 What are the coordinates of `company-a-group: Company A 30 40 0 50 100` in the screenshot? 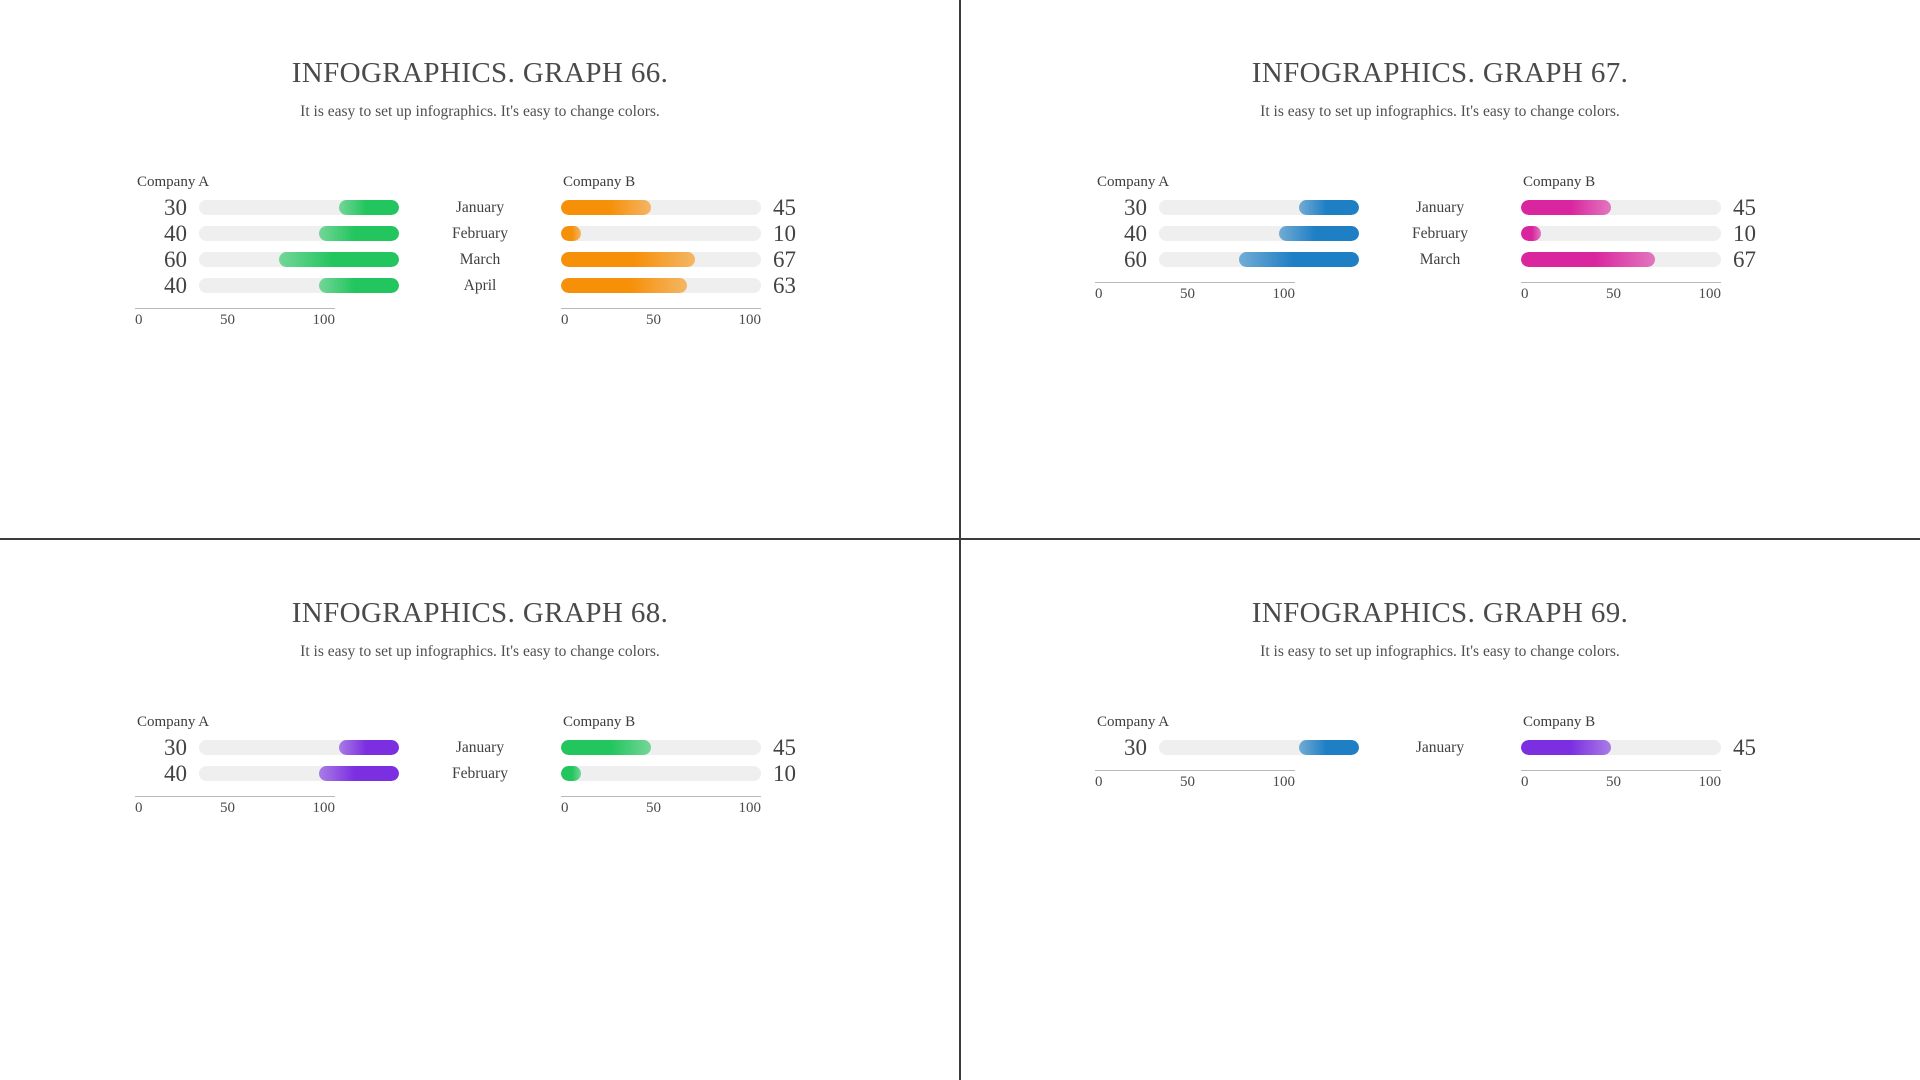 It's located at (267, 763).